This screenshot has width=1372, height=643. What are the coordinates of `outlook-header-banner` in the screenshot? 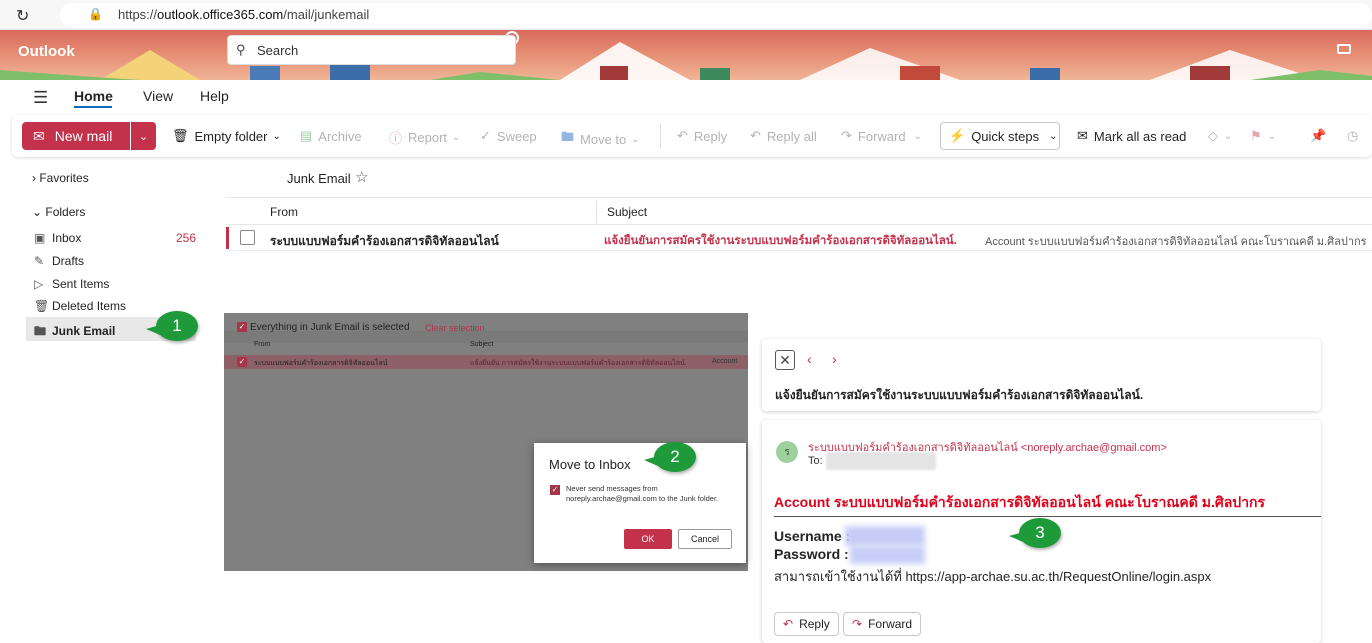 It's located at (686, 55).